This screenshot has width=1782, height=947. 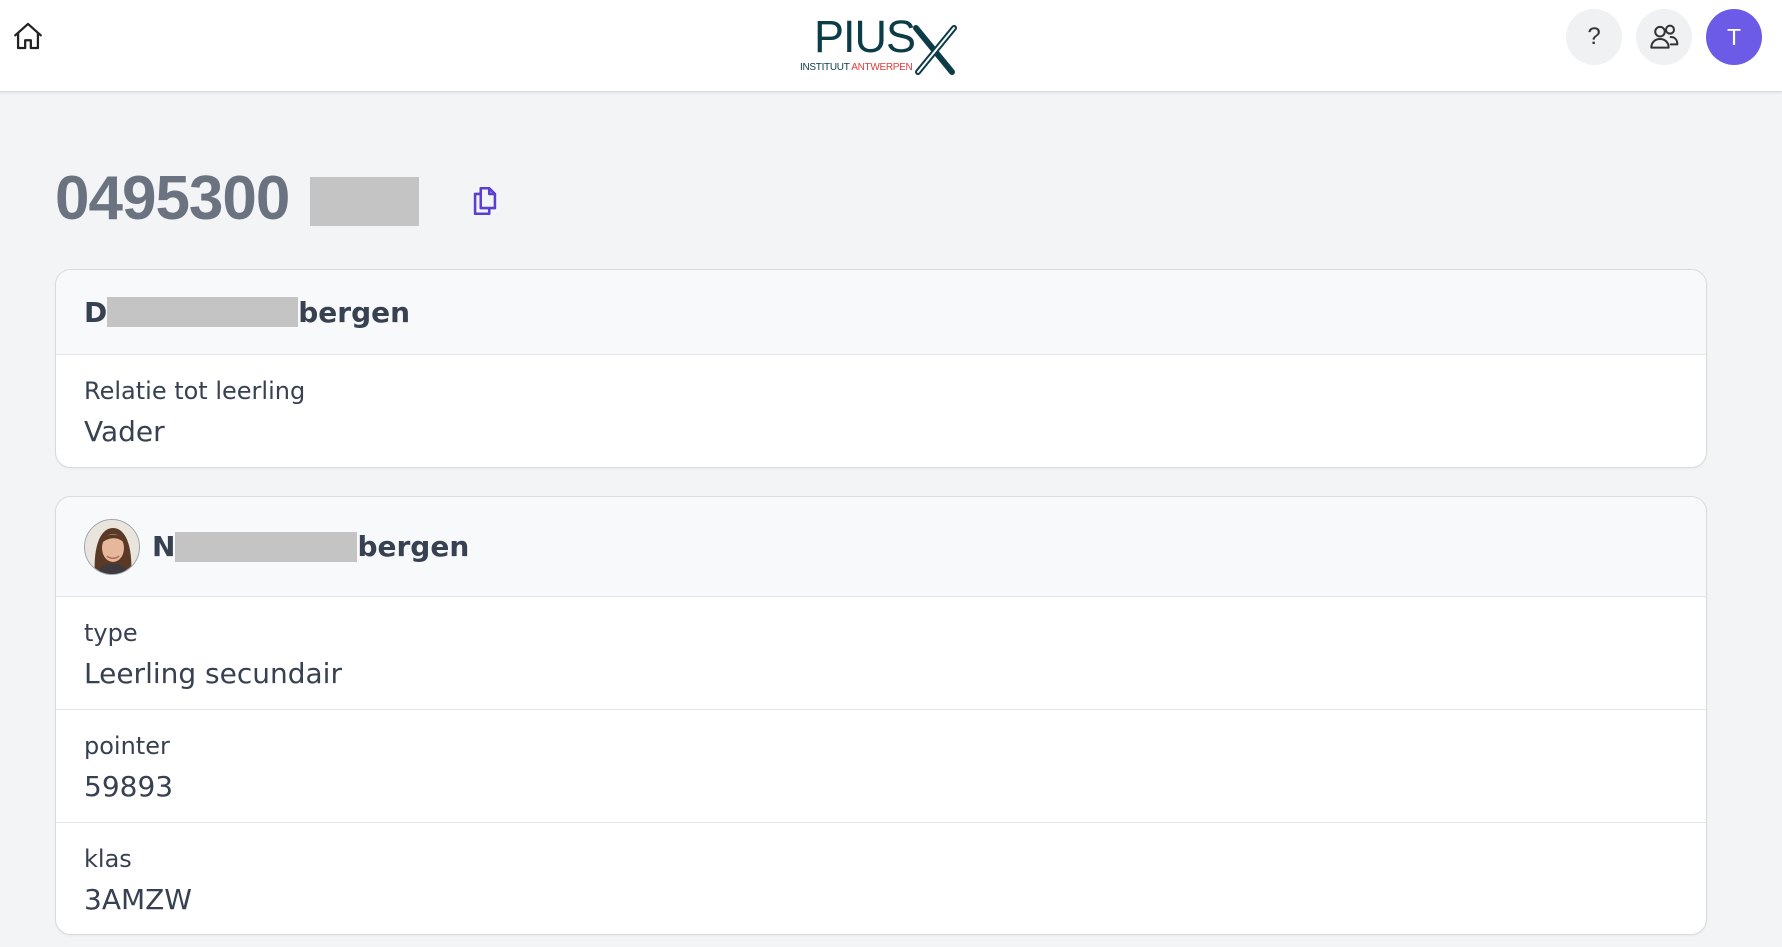 I want to click on contact-name-end: bergen, so click(x=354, y=312).